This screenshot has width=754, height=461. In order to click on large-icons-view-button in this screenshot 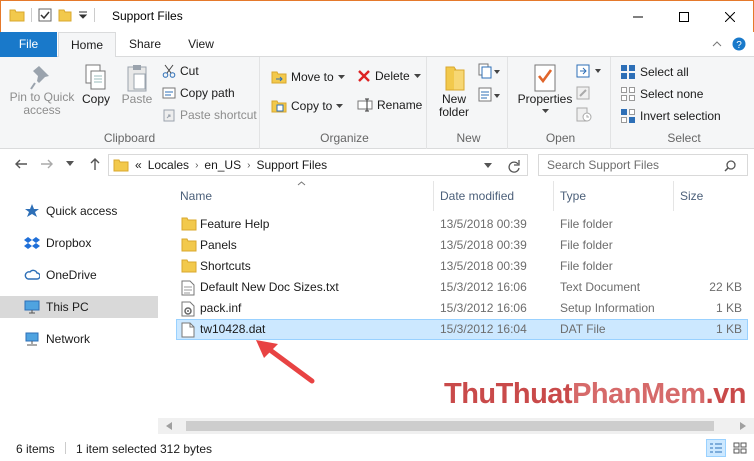, I will do `click(740, 448)`.